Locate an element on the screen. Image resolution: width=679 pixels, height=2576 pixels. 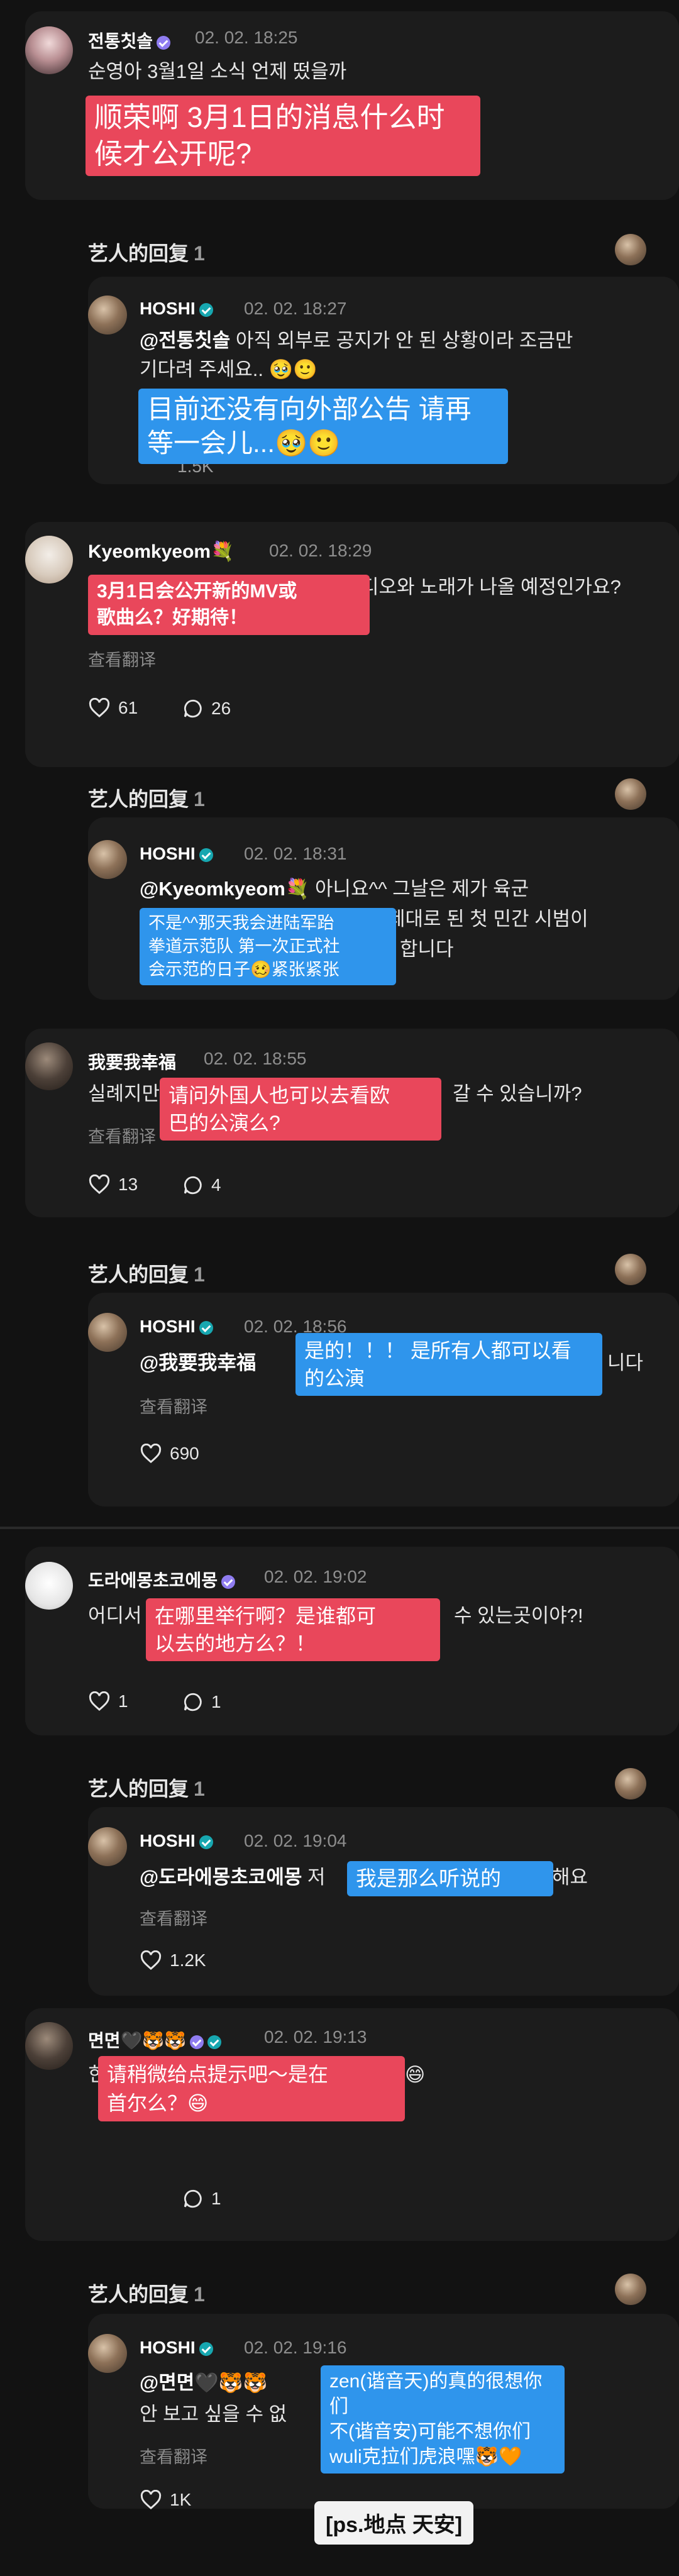
reply-timestamp: 02. 02. 19:16 is located at coordinates (295, 2347).